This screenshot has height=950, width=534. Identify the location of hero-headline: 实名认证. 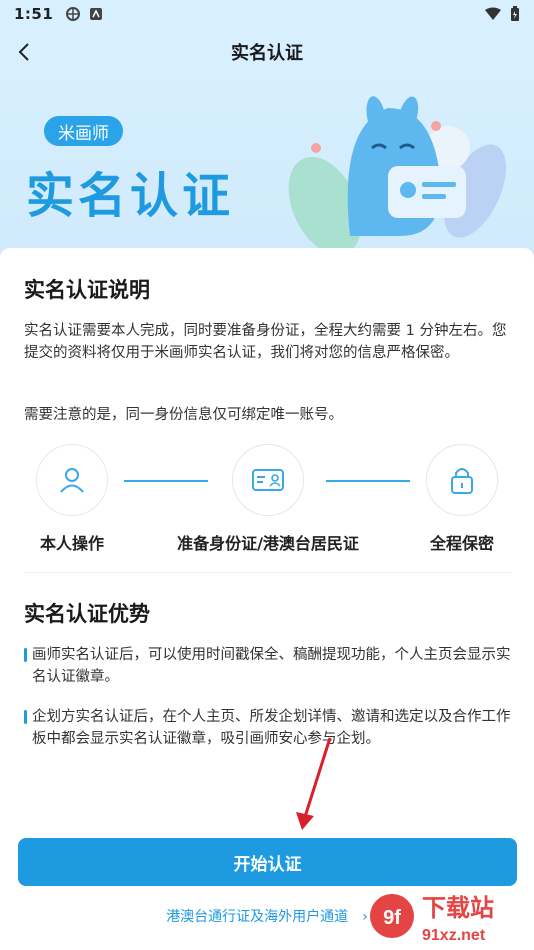
(130, 196).